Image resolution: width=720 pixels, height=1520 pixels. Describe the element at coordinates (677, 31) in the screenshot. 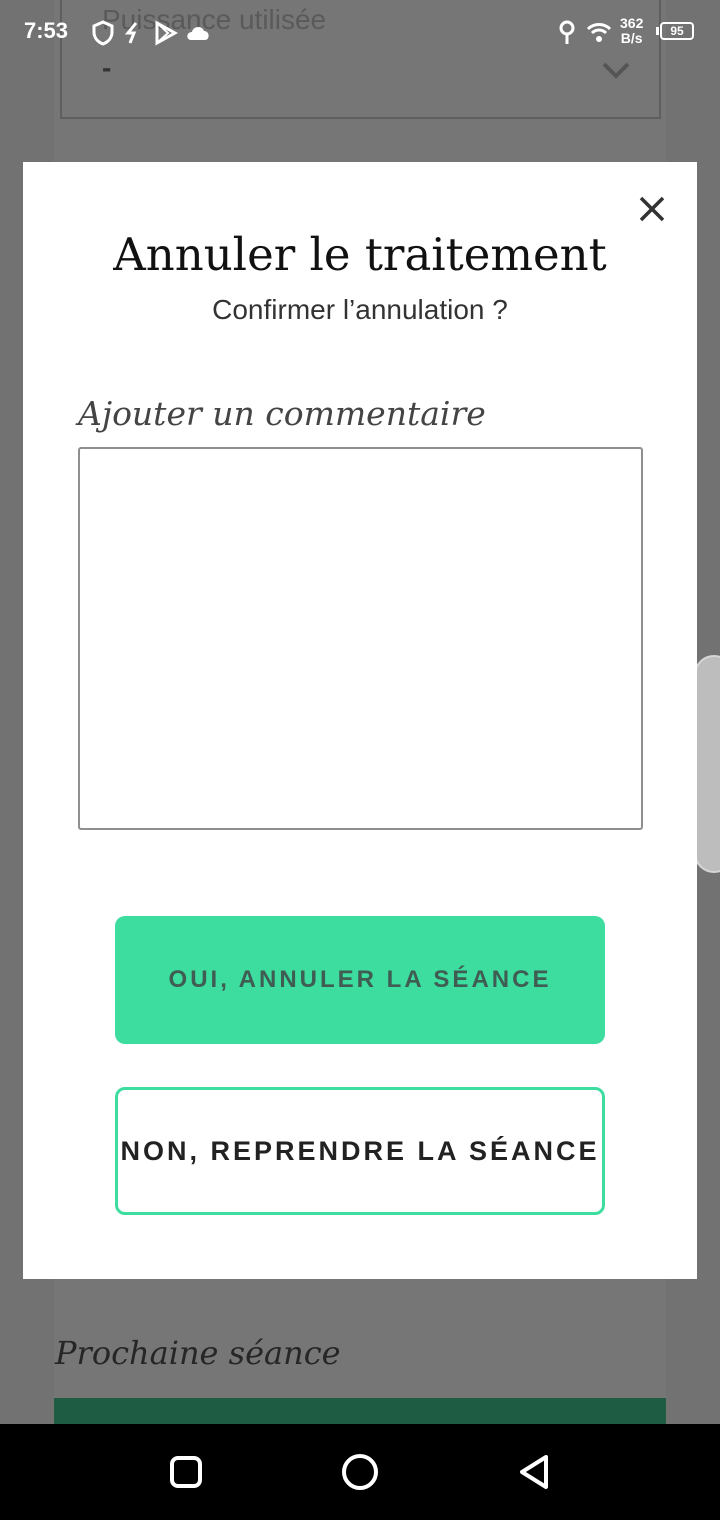

I see `battery-indicator: 95` at that location.